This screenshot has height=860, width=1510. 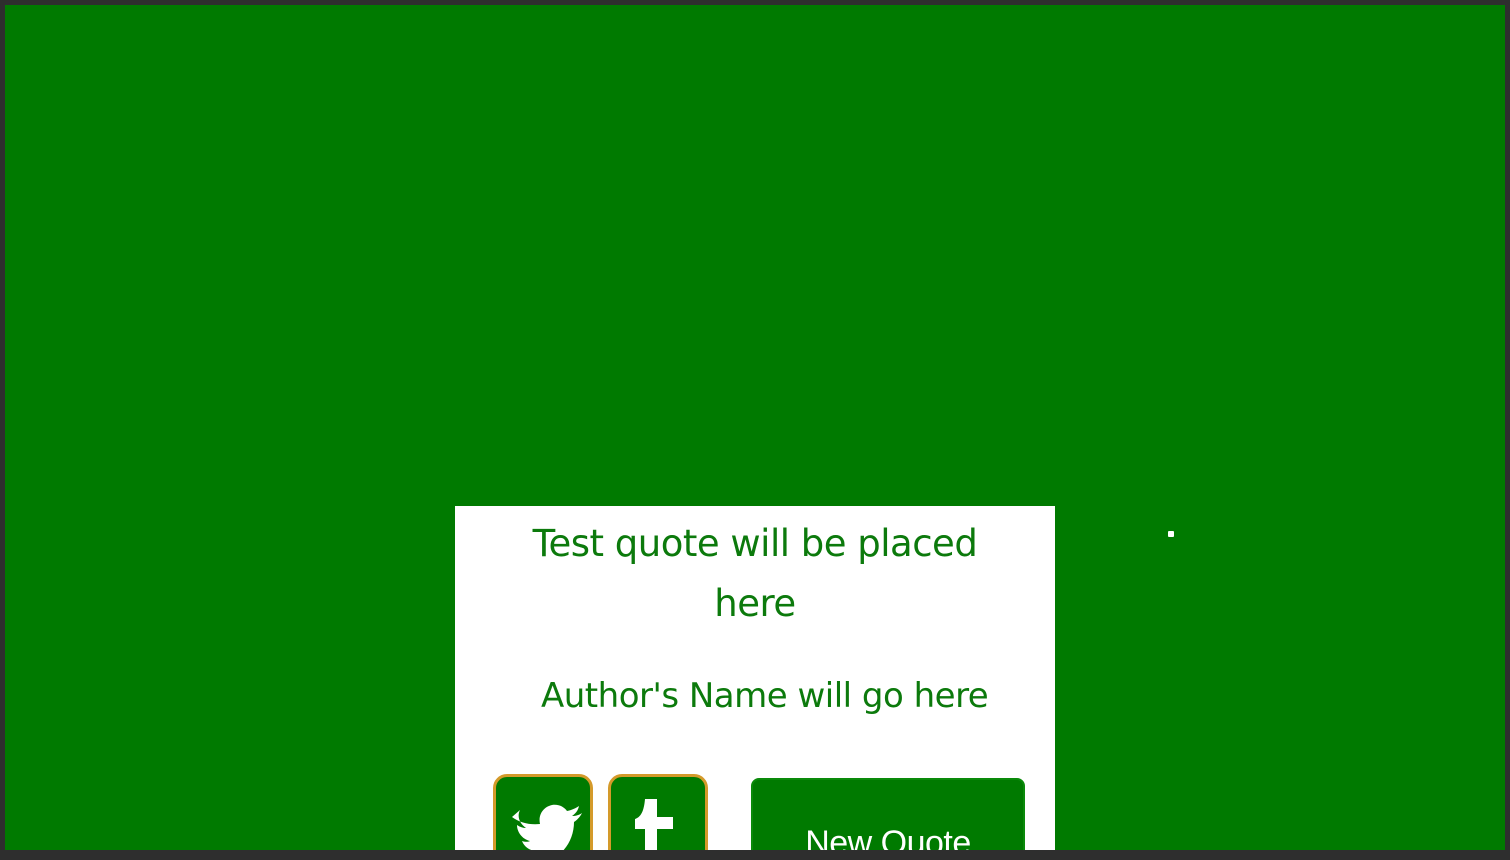 What do you see at coordinates (765, 696) in the screenshot?
I see `quote-author: Author's Name will go here` at bounding box center [765, 696].